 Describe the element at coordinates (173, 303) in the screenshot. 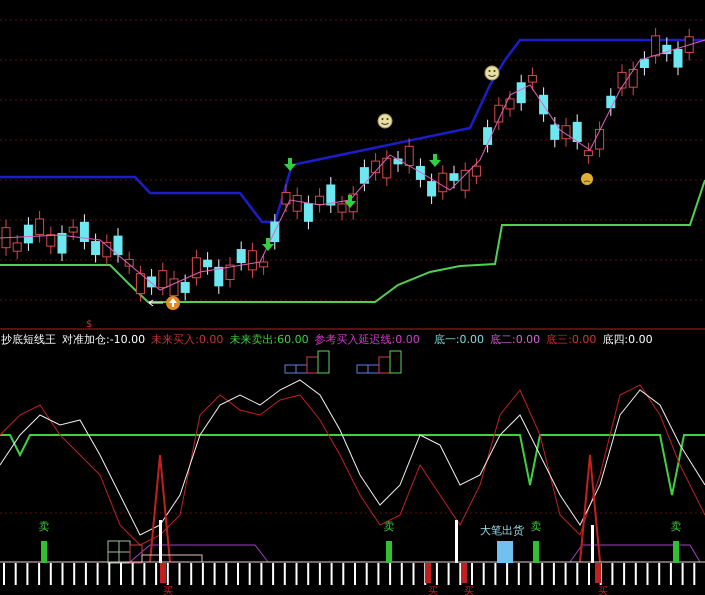

I see `up-arrow-badge-icon` at that location.